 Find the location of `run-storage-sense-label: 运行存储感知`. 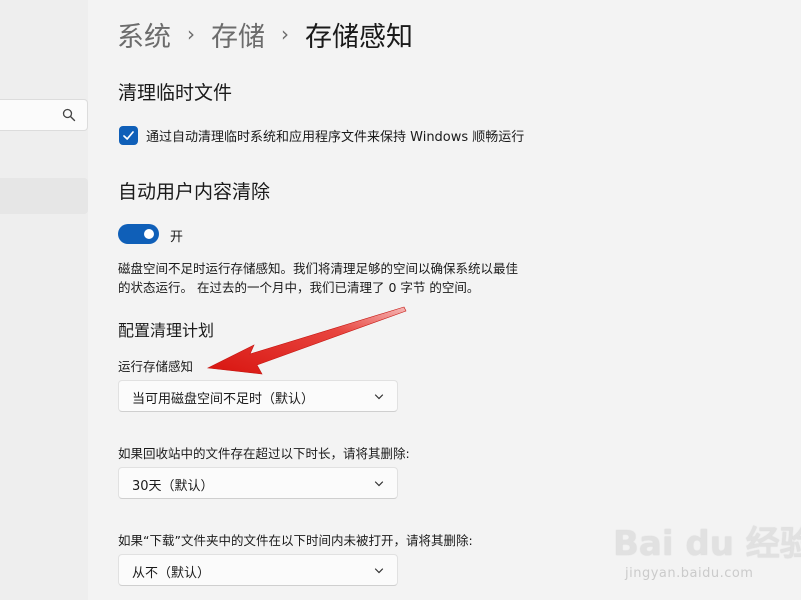

run-storage-sense-label: 运行存储感知 is located at coordinates (156, 366).